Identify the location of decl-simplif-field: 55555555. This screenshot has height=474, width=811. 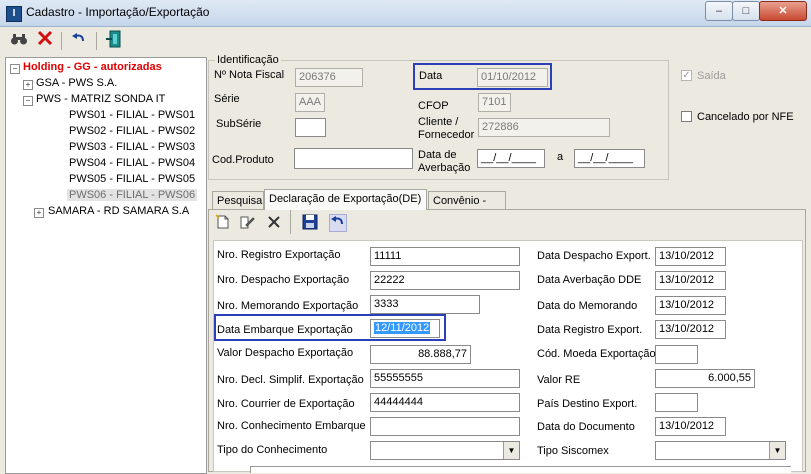
(445, 378).